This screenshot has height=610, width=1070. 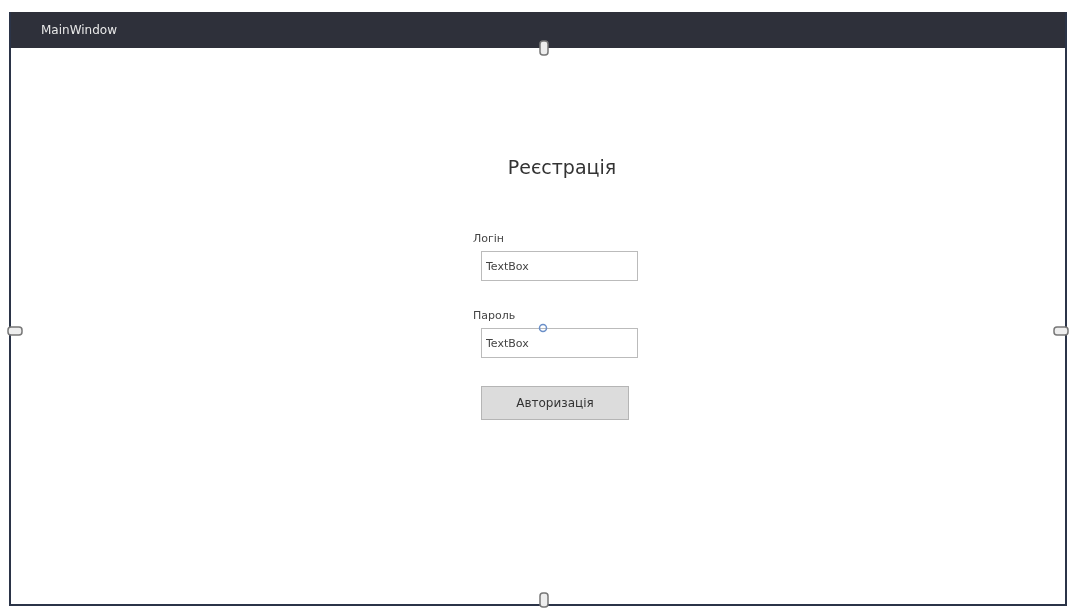 What do you see at coordinates (495, 315) in the screenshot?
I see `field-label: Пароль` at bounding box center [495, 315].